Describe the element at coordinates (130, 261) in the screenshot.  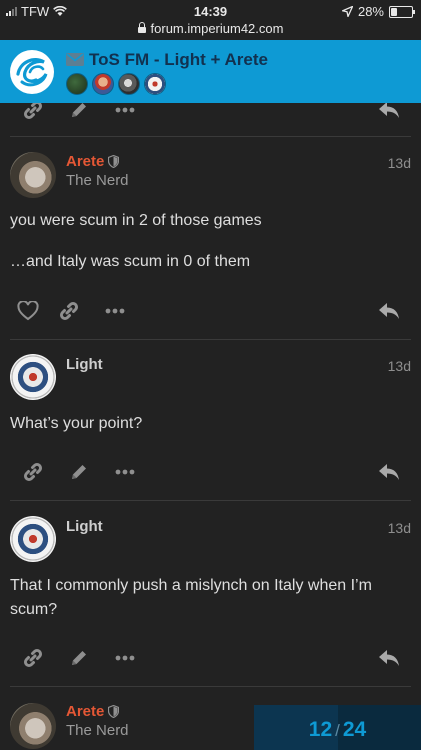
I see `post-paragraph: …and Italy was scum in 0 of them` at that location.